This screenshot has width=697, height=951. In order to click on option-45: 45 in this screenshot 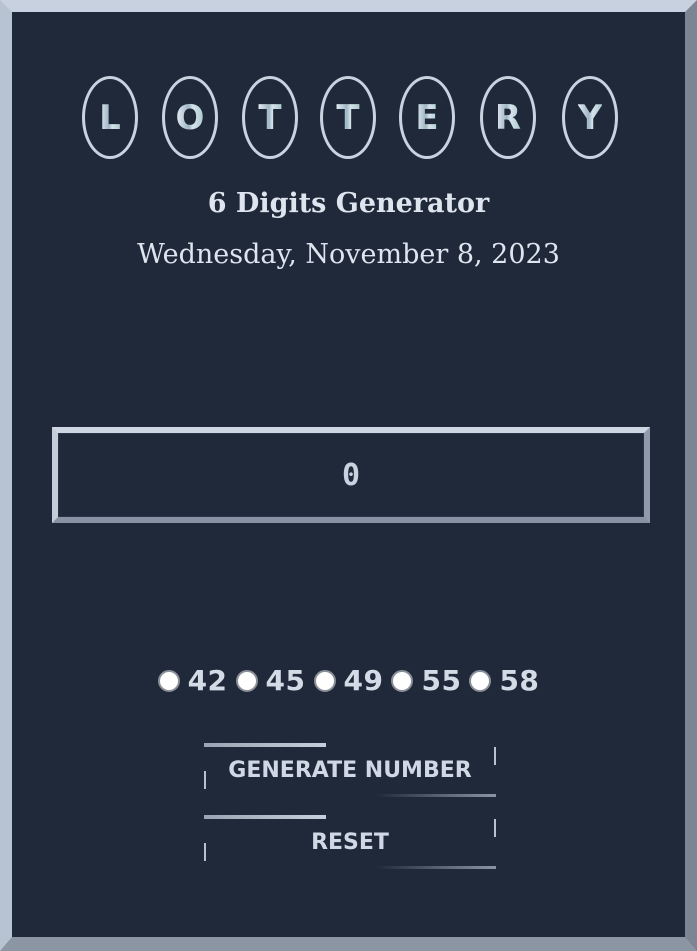, I will do `click(270, 680)`.